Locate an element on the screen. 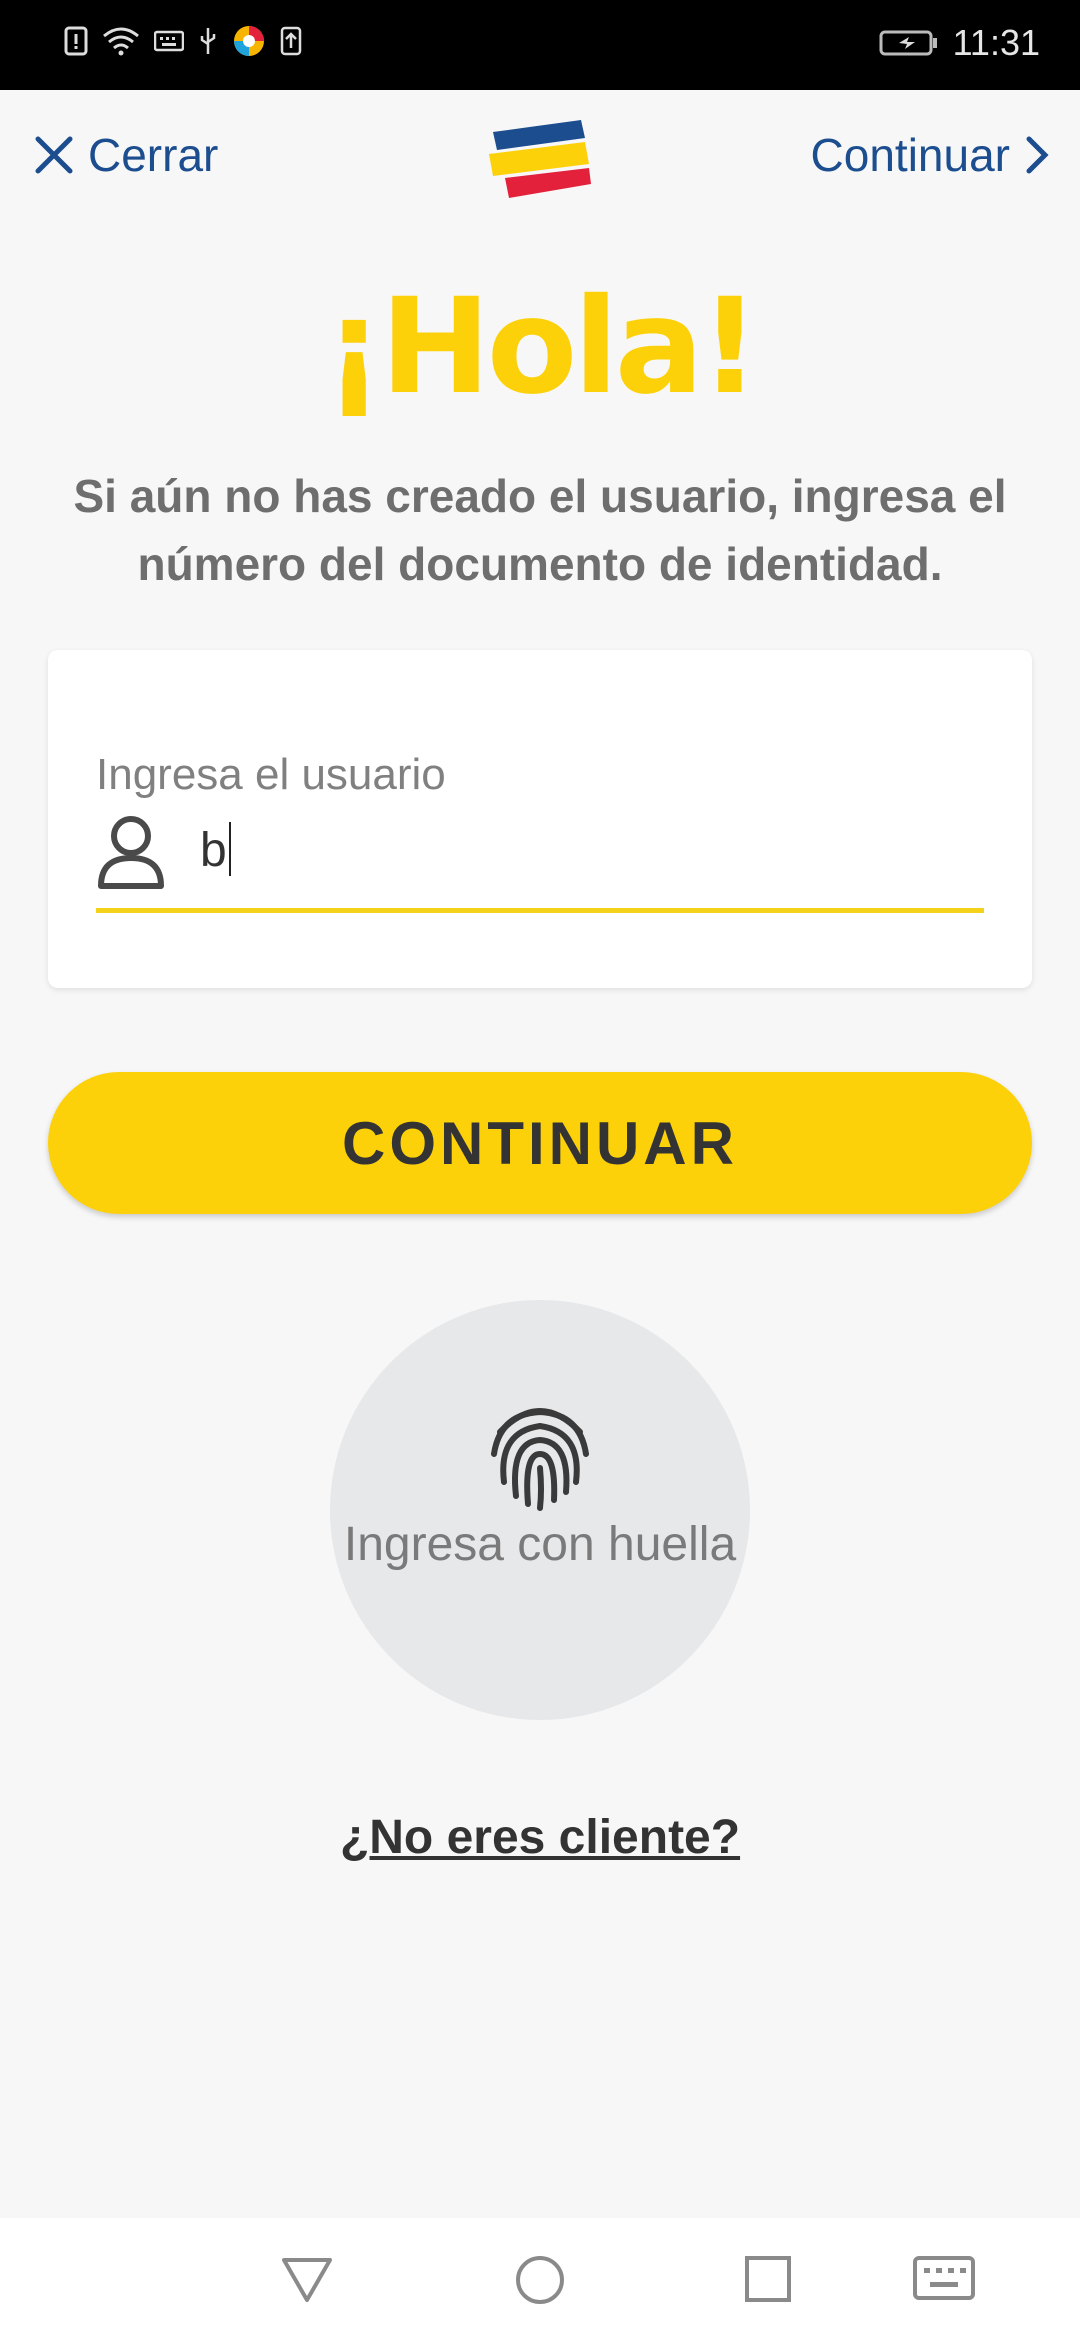 This screenshot has width=1080, height=2340. continue-button-label: CONTINUAR is located at coordinates (540, 1143).